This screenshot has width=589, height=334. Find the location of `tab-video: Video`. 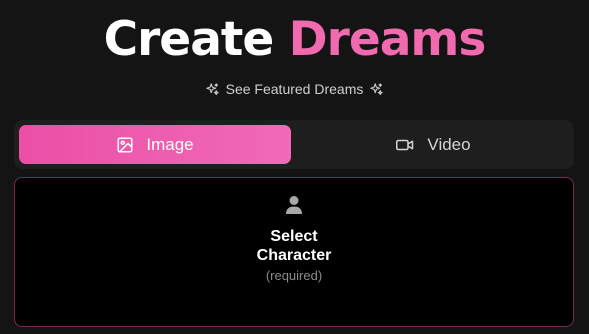

tab-video: Video is located at coordinates (433, 144).